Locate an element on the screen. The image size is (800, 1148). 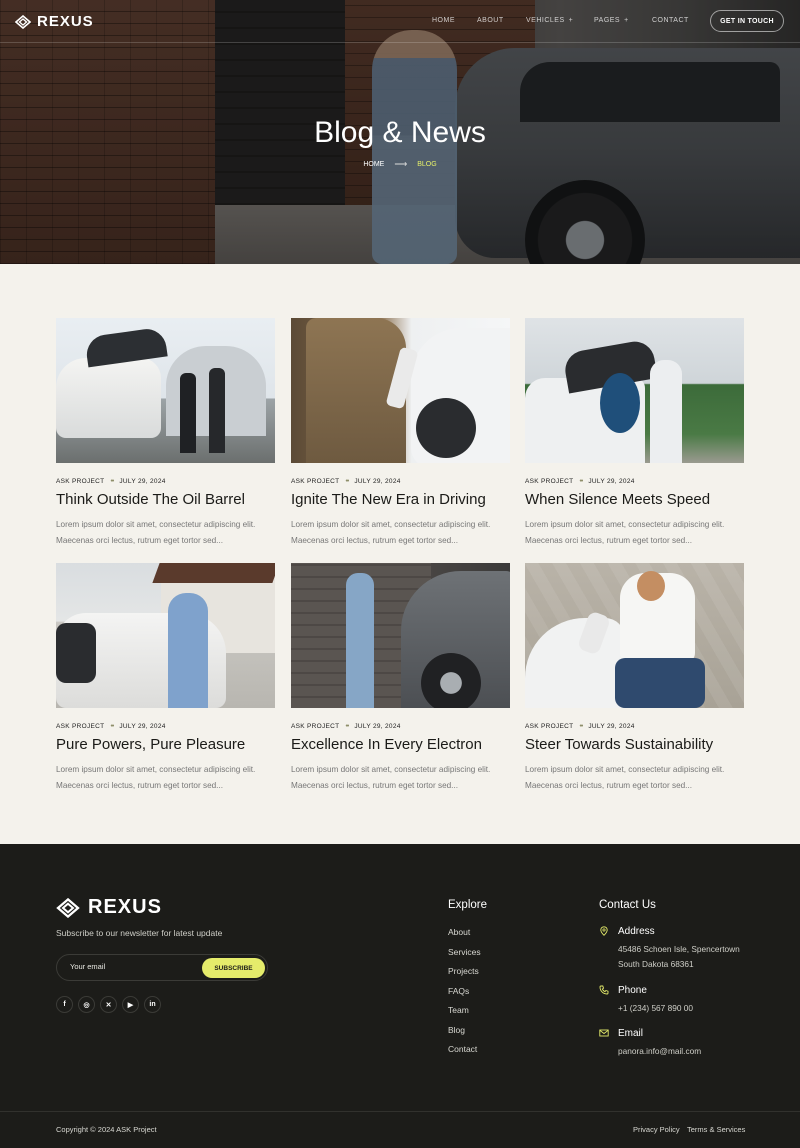
breadcrumb: HOME ⟶ BLOG is located at coordinates (400, 164).